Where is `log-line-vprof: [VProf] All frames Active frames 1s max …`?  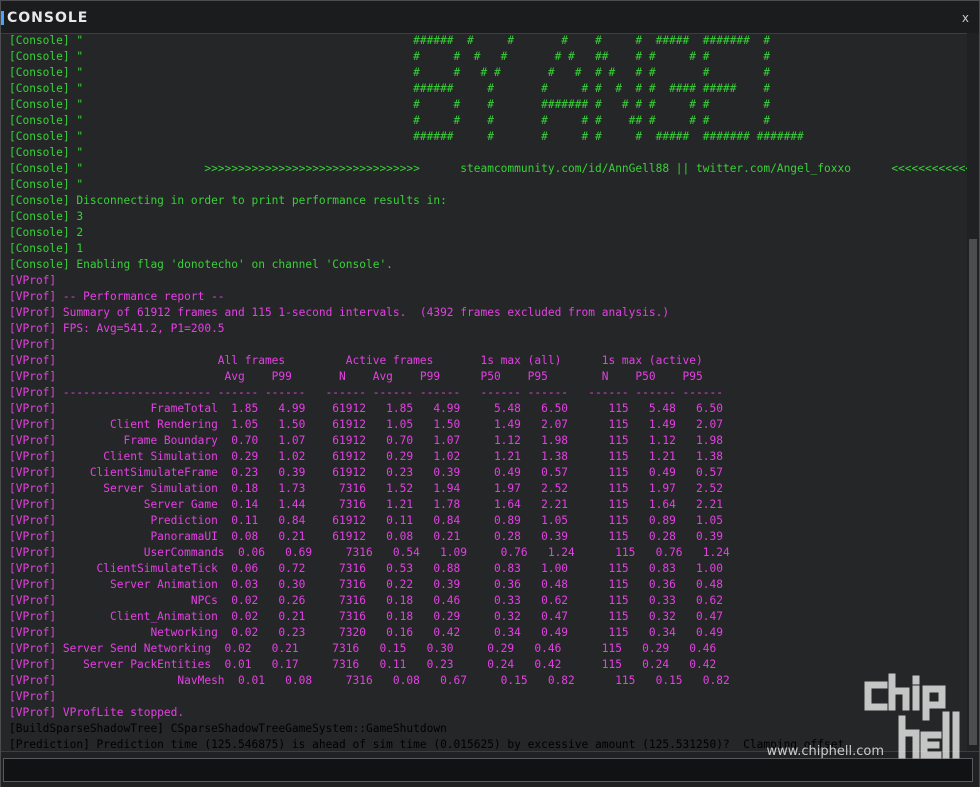 log-line-vprof: [VProf] All frames Active frames 1s max … is located at coordinates (356, 360).